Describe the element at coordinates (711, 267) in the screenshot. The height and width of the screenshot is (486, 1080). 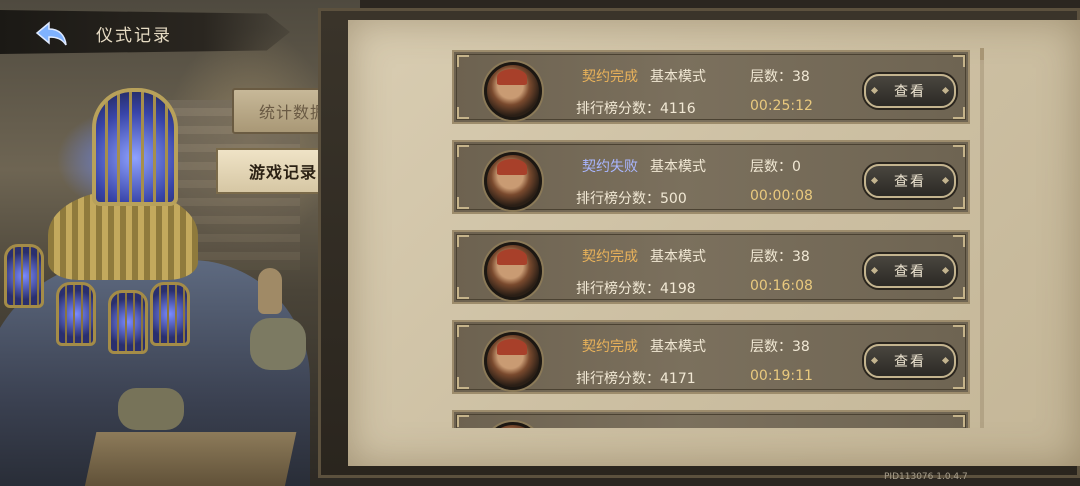
I see `record-row: 契约完成 基本模式 层数：38 排行榜分数：4198 00:16:08 查看` at that location.